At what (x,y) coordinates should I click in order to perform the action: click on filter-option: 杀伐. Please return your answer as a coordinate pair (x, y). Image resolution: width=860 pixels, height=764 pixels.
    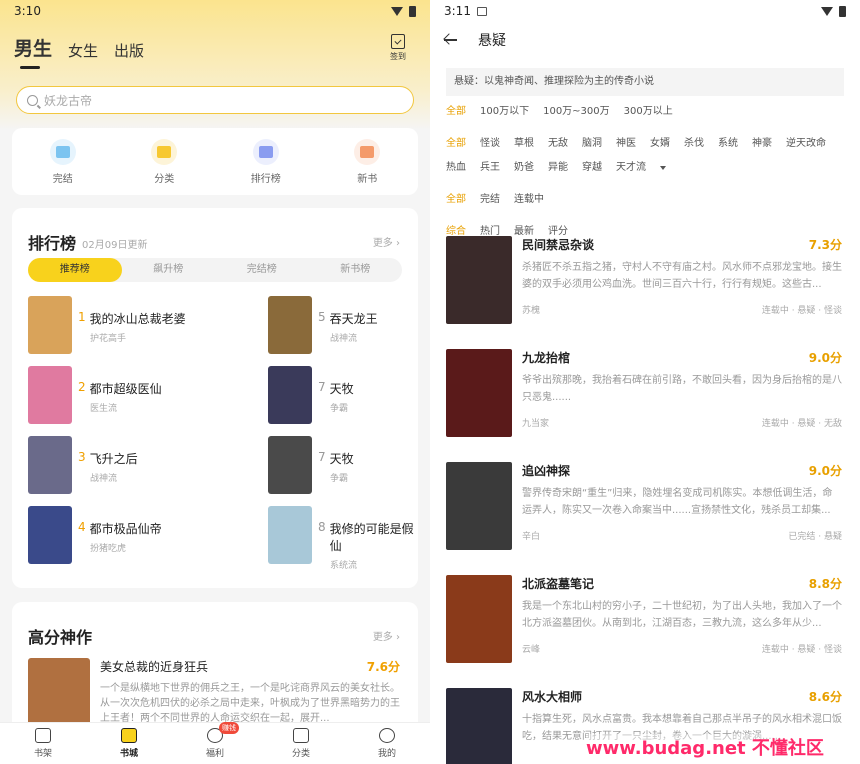
    Looking at the image, I should click on (694, 144).